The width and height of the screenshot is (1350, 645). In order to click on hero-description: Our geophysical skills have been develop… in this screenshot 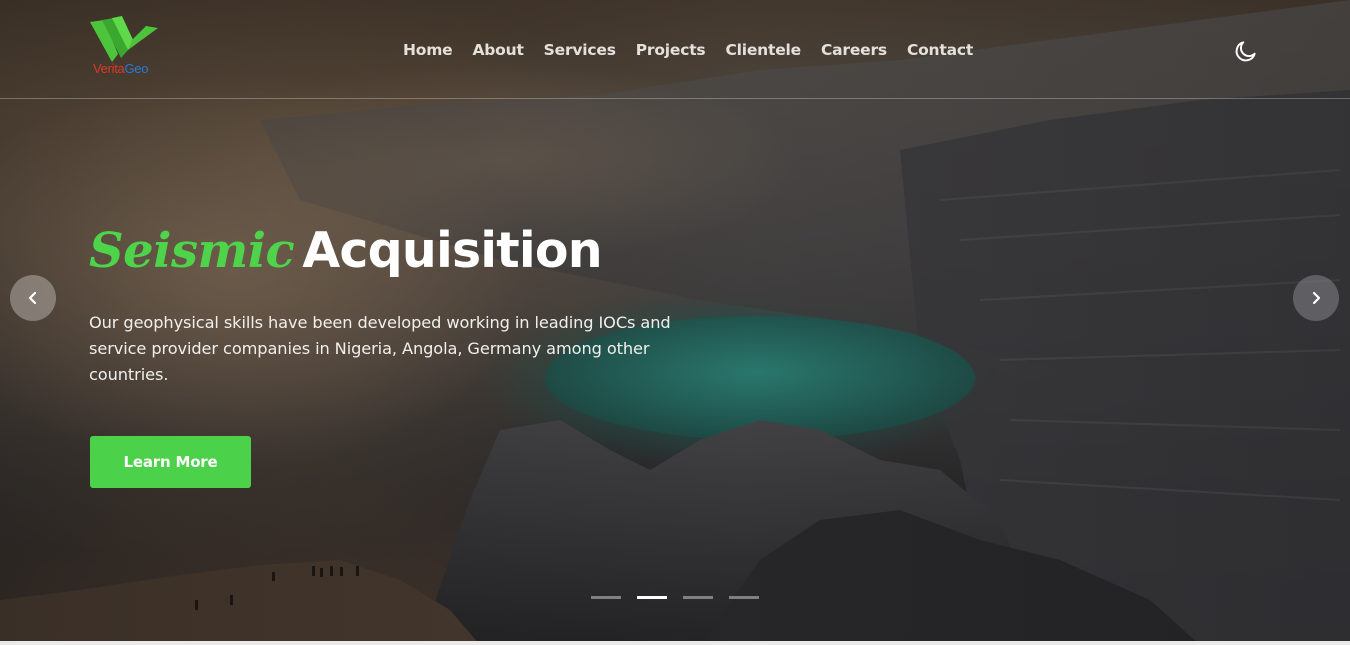, I will do `click(380, 348)`.